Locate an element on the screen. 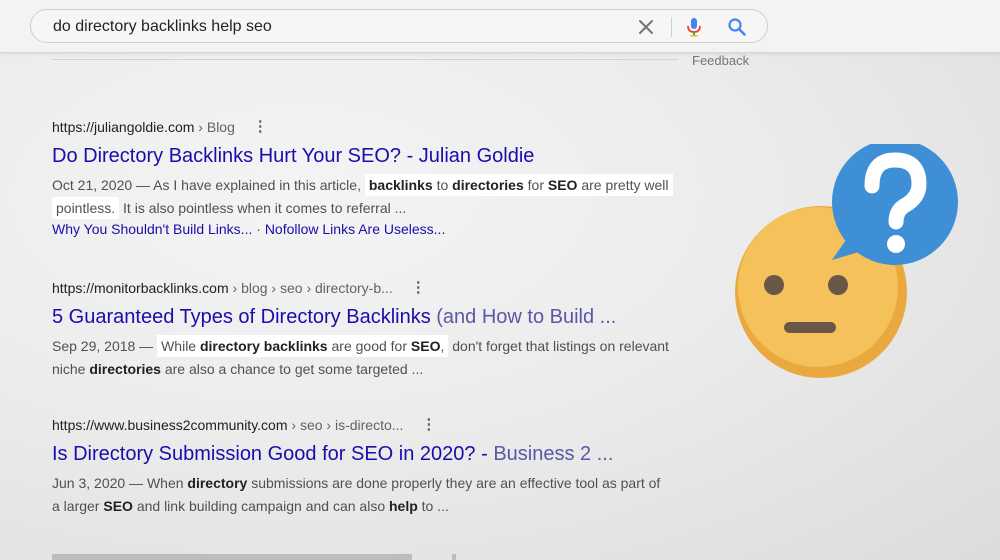 The height and width of the screenshot is (560, 1000). cut-off-result is located at coordinates (254, 557).